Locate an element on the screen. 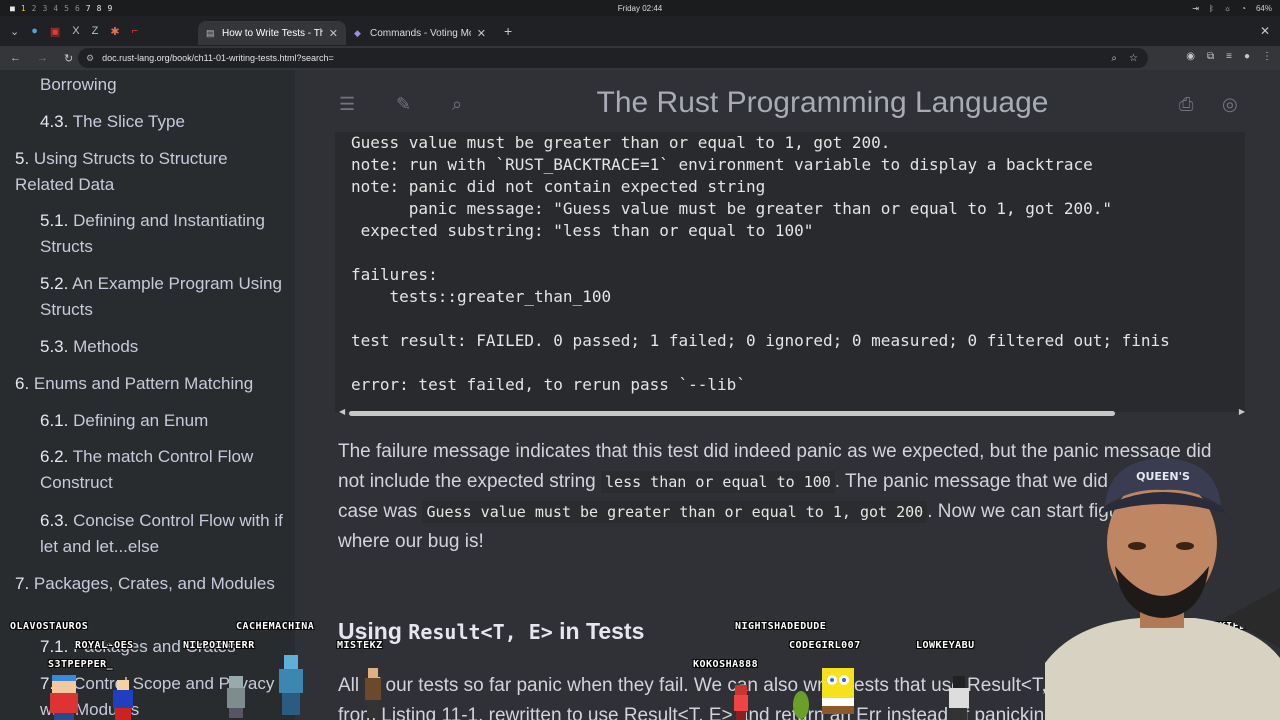  section-heading-result-in-tests: Using Result<T, E> in Tests is located at coordinates (491, 631).